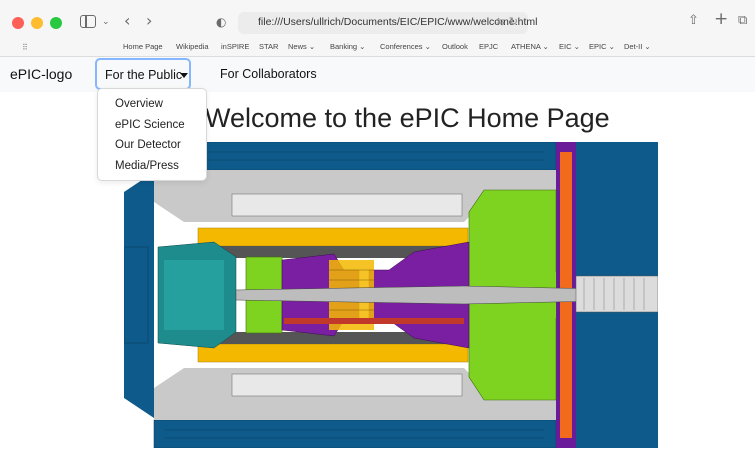  What do you see at coordinates (602, 46) in the screenshot?
I see `bookmark-item: EPIC ⌄` at bounding box center [602, 46].